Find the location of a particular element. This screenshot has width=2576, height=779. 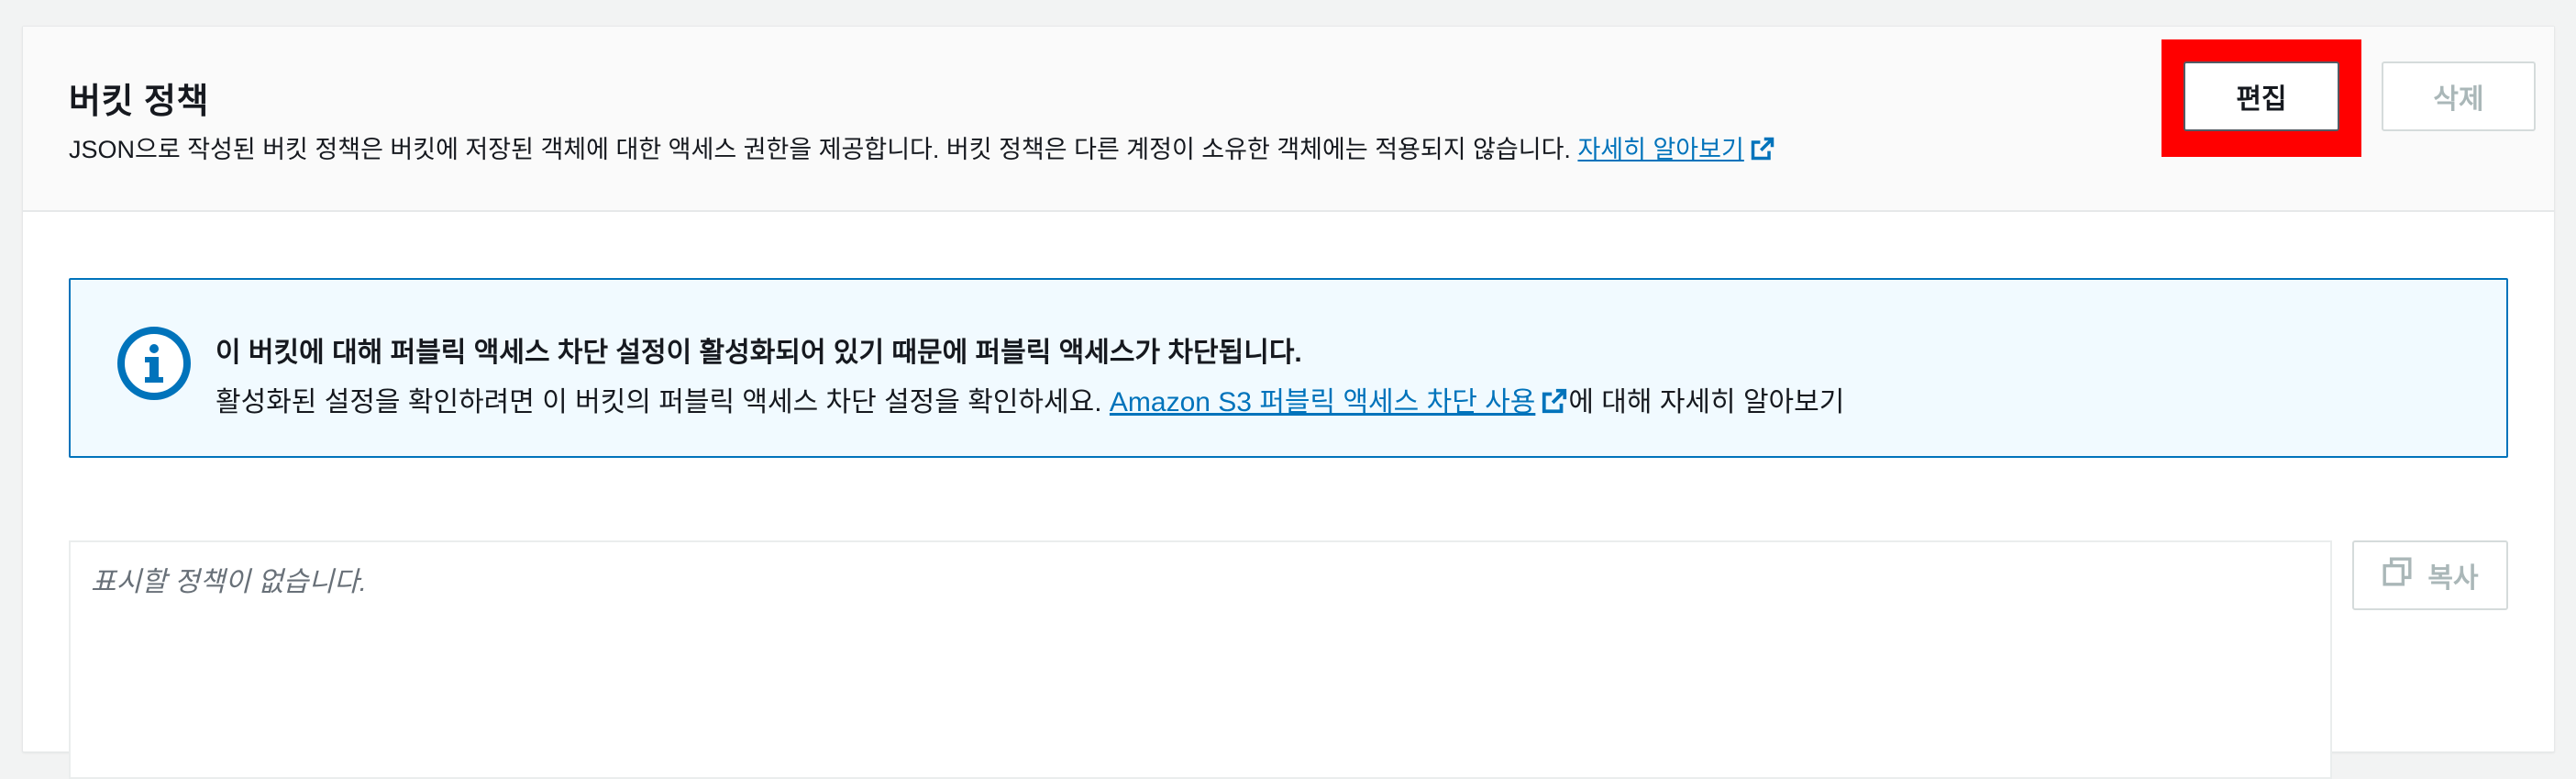

copy-button: 복사 is located at coordinates (2430, 575).